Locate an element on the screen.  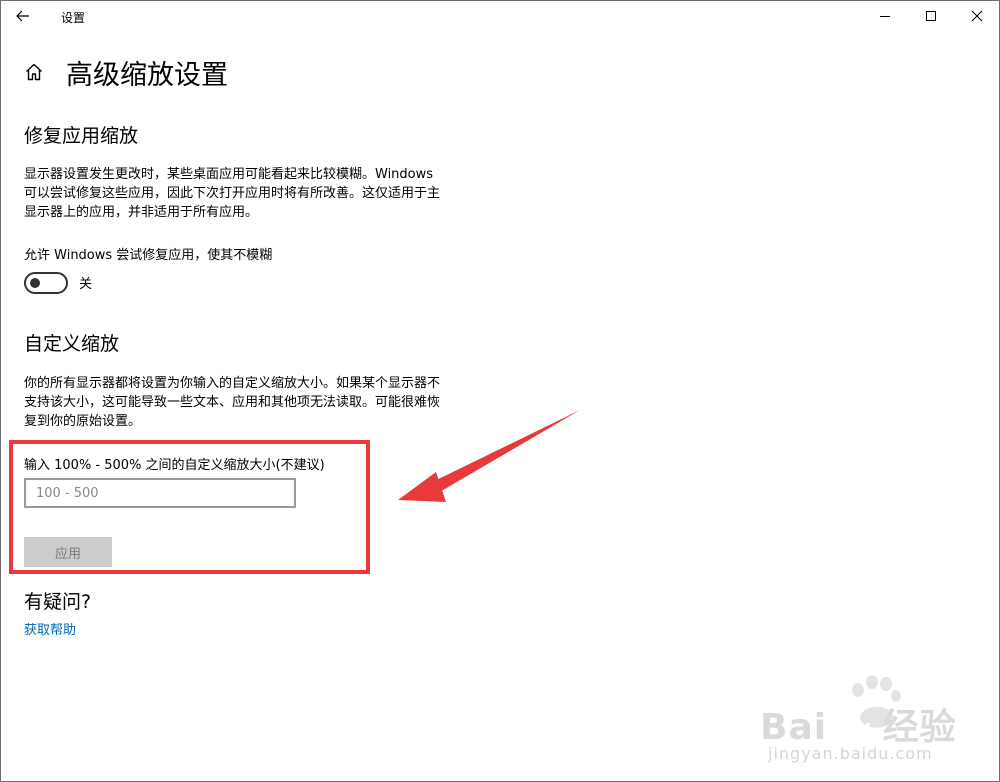
home-button is located at coordinates (34, 72).